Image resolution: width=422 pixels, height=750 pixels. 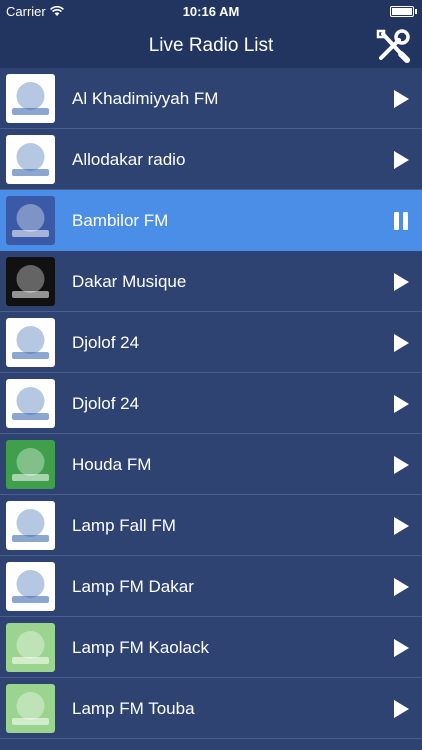 I want to click on station-row: Lamp FM Dakar, so click(x=211, y=586).